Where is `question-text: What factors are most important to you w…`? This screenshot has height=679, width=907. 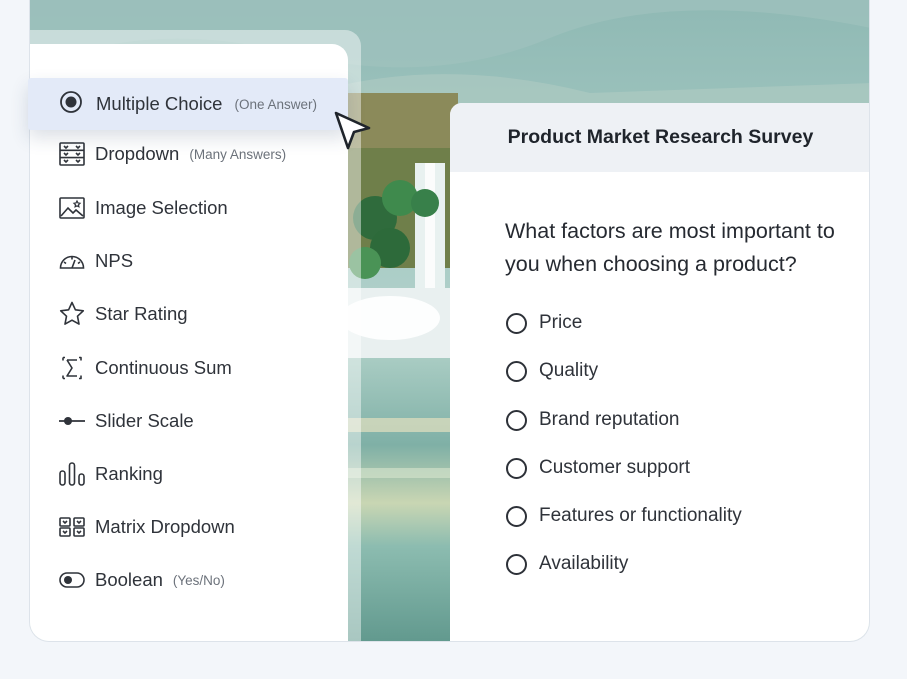 question-text: What factors are most important to you w… is located at coordinates (670, 247).